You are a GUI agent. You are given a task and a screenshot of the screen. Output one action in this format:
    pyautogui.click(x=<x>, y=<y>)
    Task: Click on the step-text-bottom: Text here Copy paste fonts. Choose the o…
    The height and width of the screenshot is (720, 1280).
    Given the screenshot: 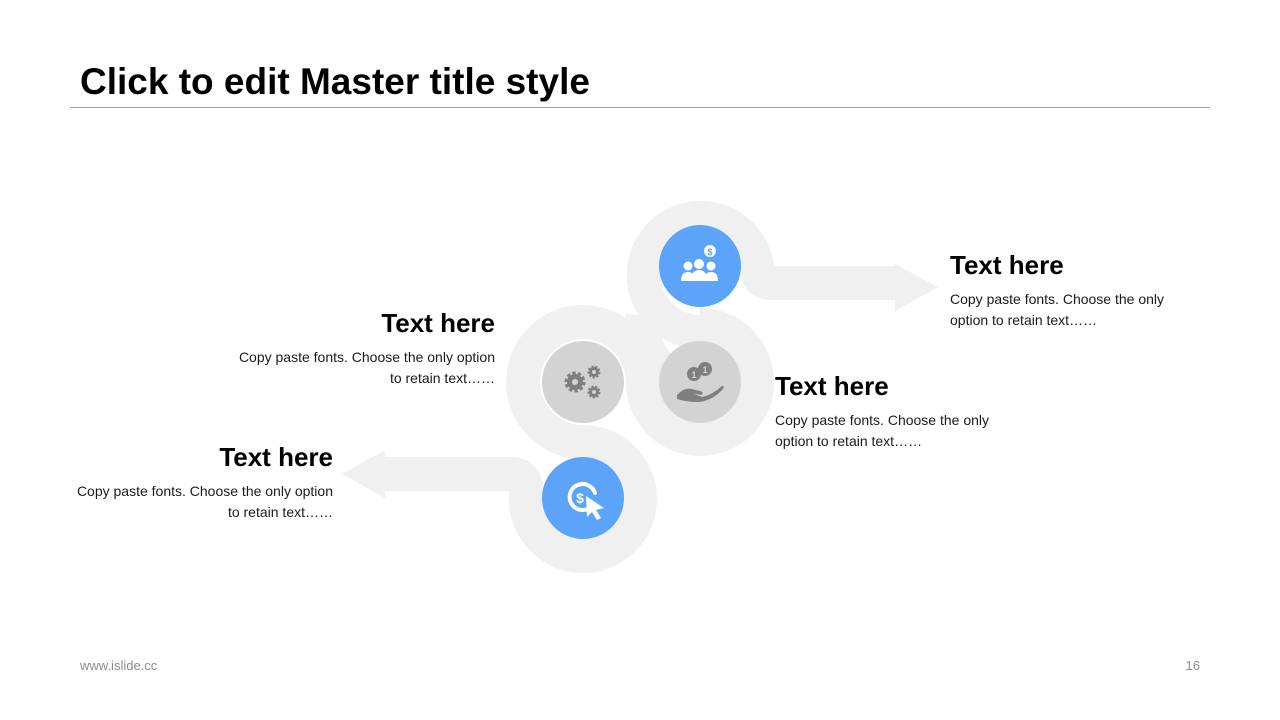 What is the action you would take?
    pyautogui.click(x=203, y=482)
    